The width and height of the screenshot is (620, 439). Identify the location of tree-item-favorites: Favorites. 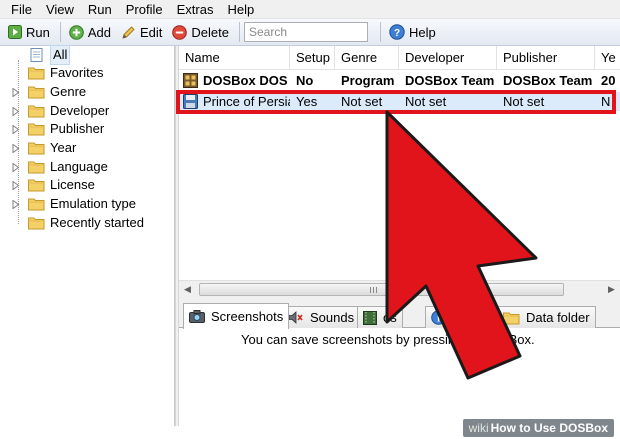
(65, 73).